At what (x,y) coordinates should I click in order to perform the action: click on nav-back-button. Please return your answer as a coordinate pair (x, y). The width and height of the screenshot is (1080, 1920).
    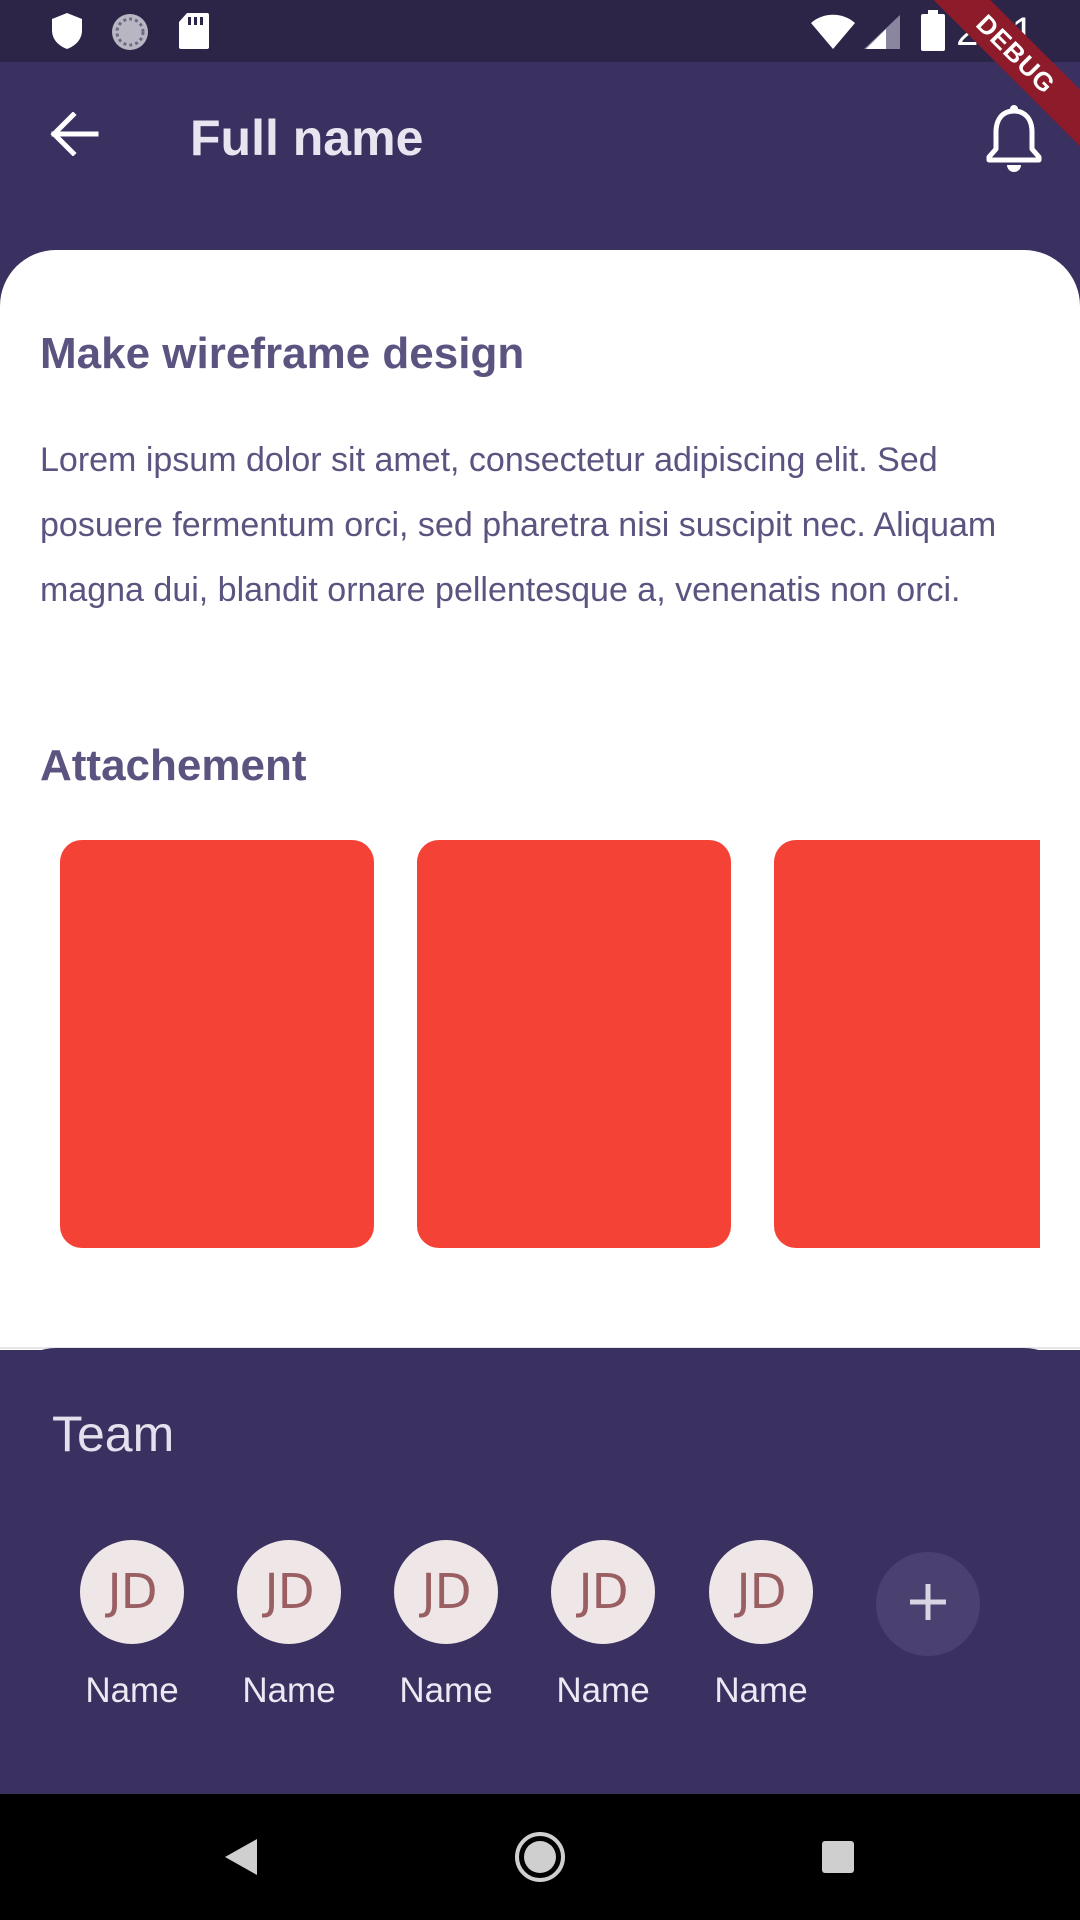
    Looking at the image, I should click on (241, 1859).